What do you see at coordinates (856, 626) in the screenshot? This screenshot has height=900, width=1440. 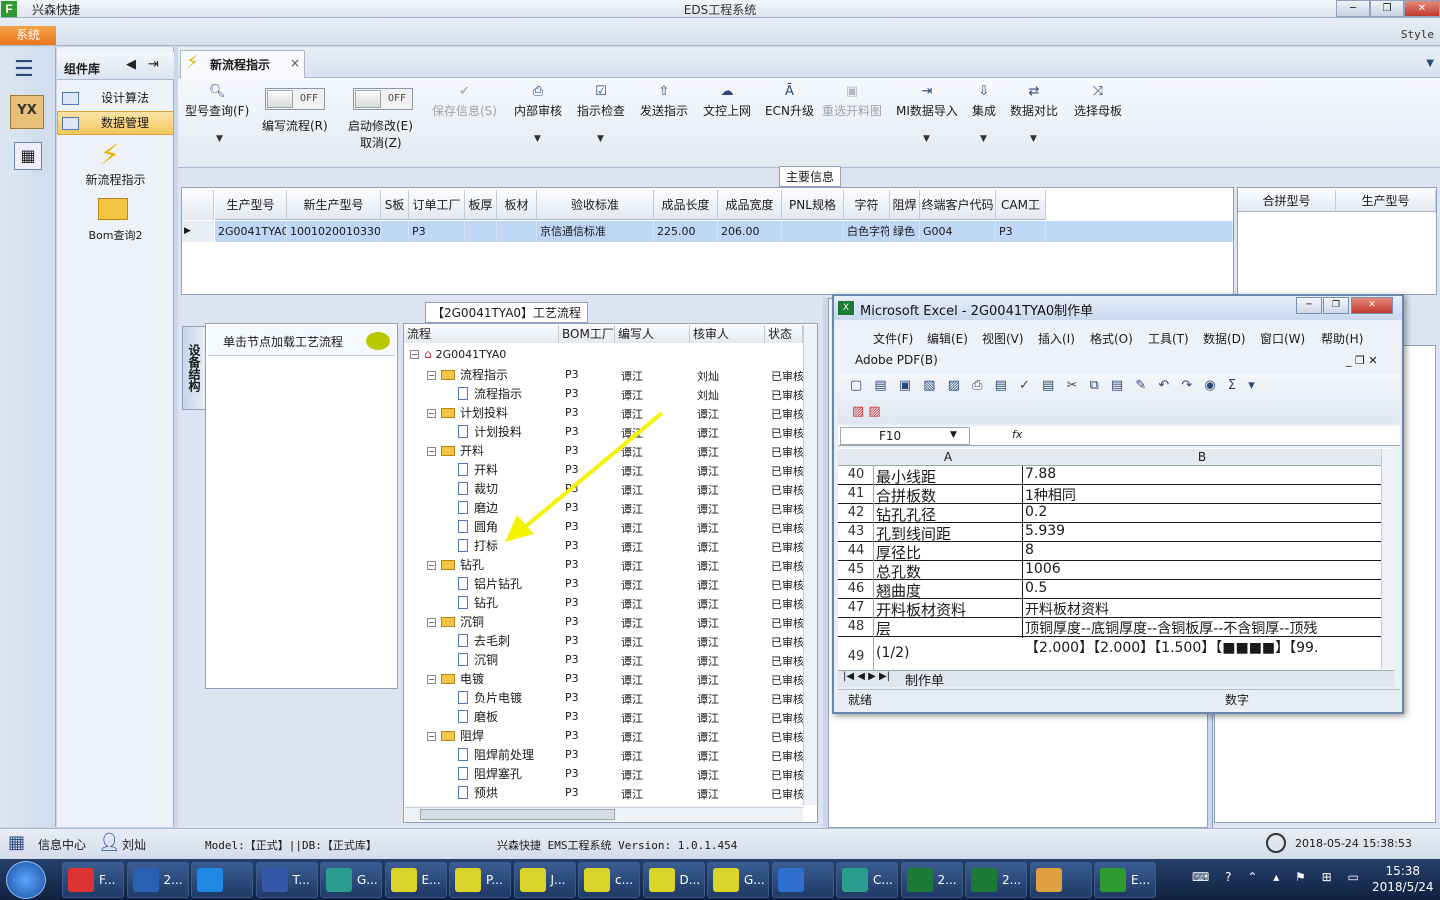 I see `row-number: 48` at bounding box center [856, 626].